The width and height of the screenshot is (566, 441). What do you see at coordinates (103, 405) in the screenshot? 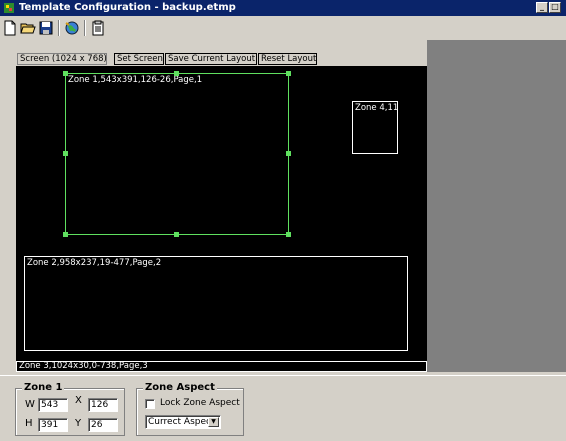
I see `x-field: 126` at bounding box center [103, 405].